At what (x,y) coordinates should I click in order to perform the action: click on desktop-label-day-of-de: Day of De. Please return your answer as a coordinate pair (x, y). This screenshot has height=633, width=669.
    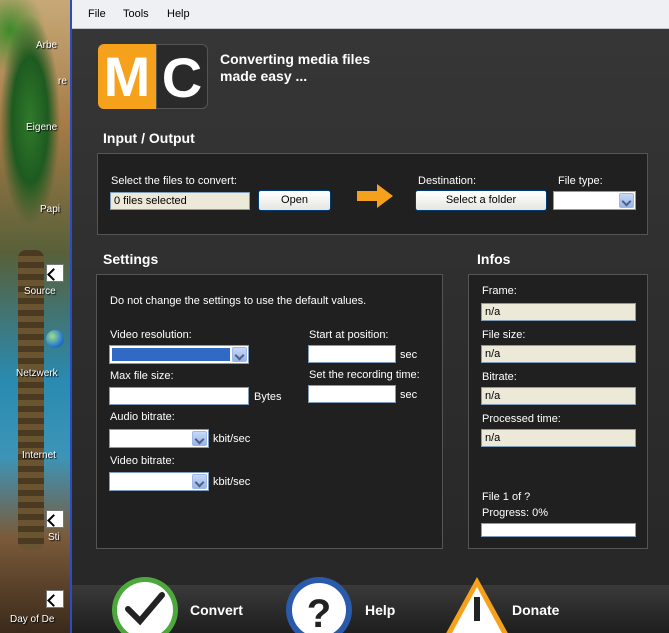
    Looking at the image, I should click on (32, 619).